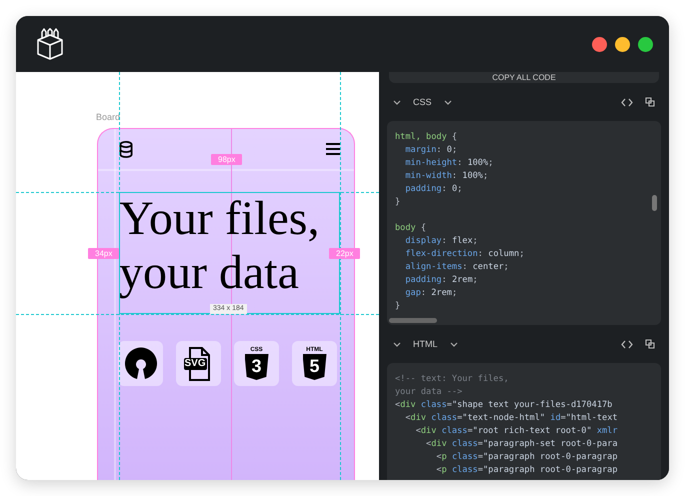 This screenshot has width=685, height=496. Describe the element at coordinates (50, 44) in the screenshot. I see `pencil-box-logo-icon` at that location.